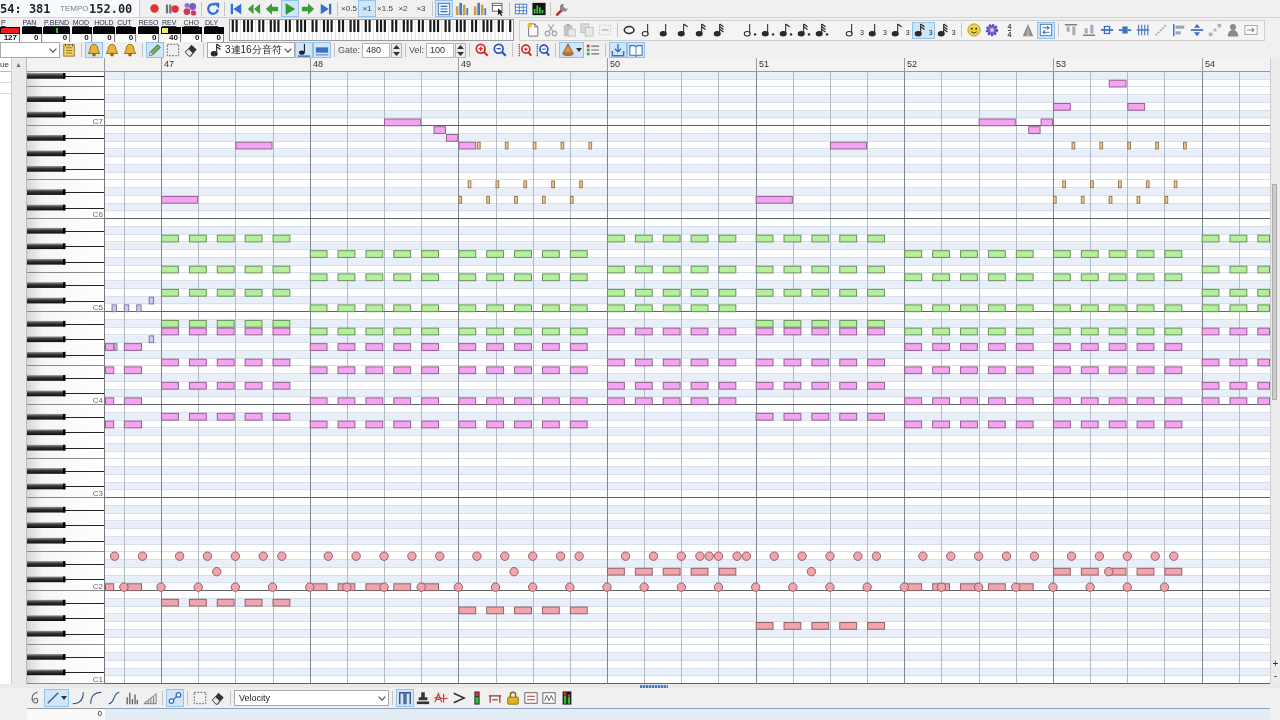 The width and height of the screenshot is (1280, 720). Describe the element at coordinates (587, 30) in the screenshot. I see `copy-icon` at that location.